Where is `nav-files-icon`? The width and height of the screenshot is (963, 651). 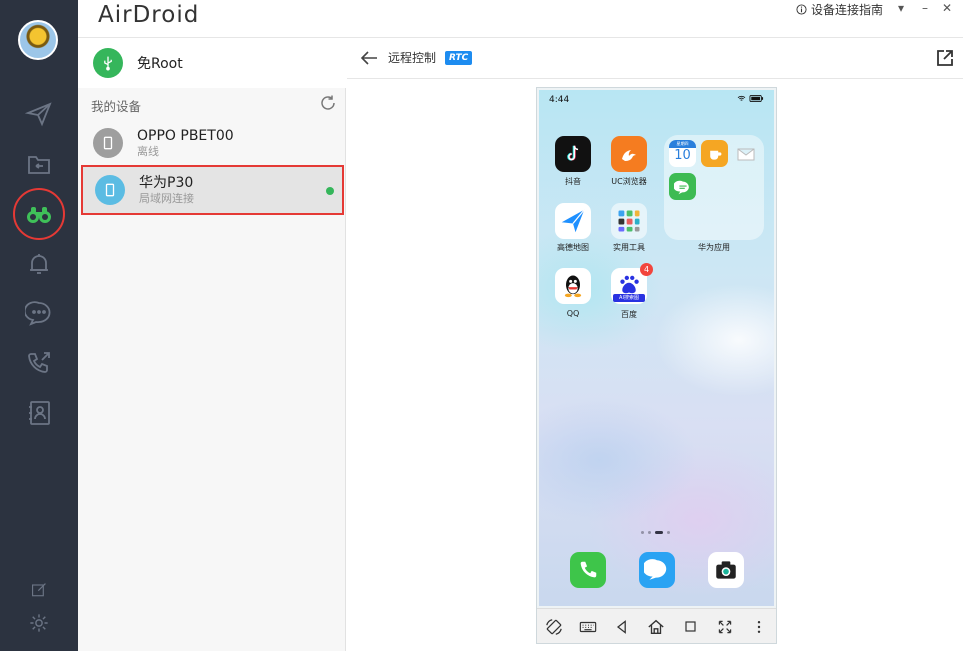 nav-files-icon is located at coordinates (39, 164).